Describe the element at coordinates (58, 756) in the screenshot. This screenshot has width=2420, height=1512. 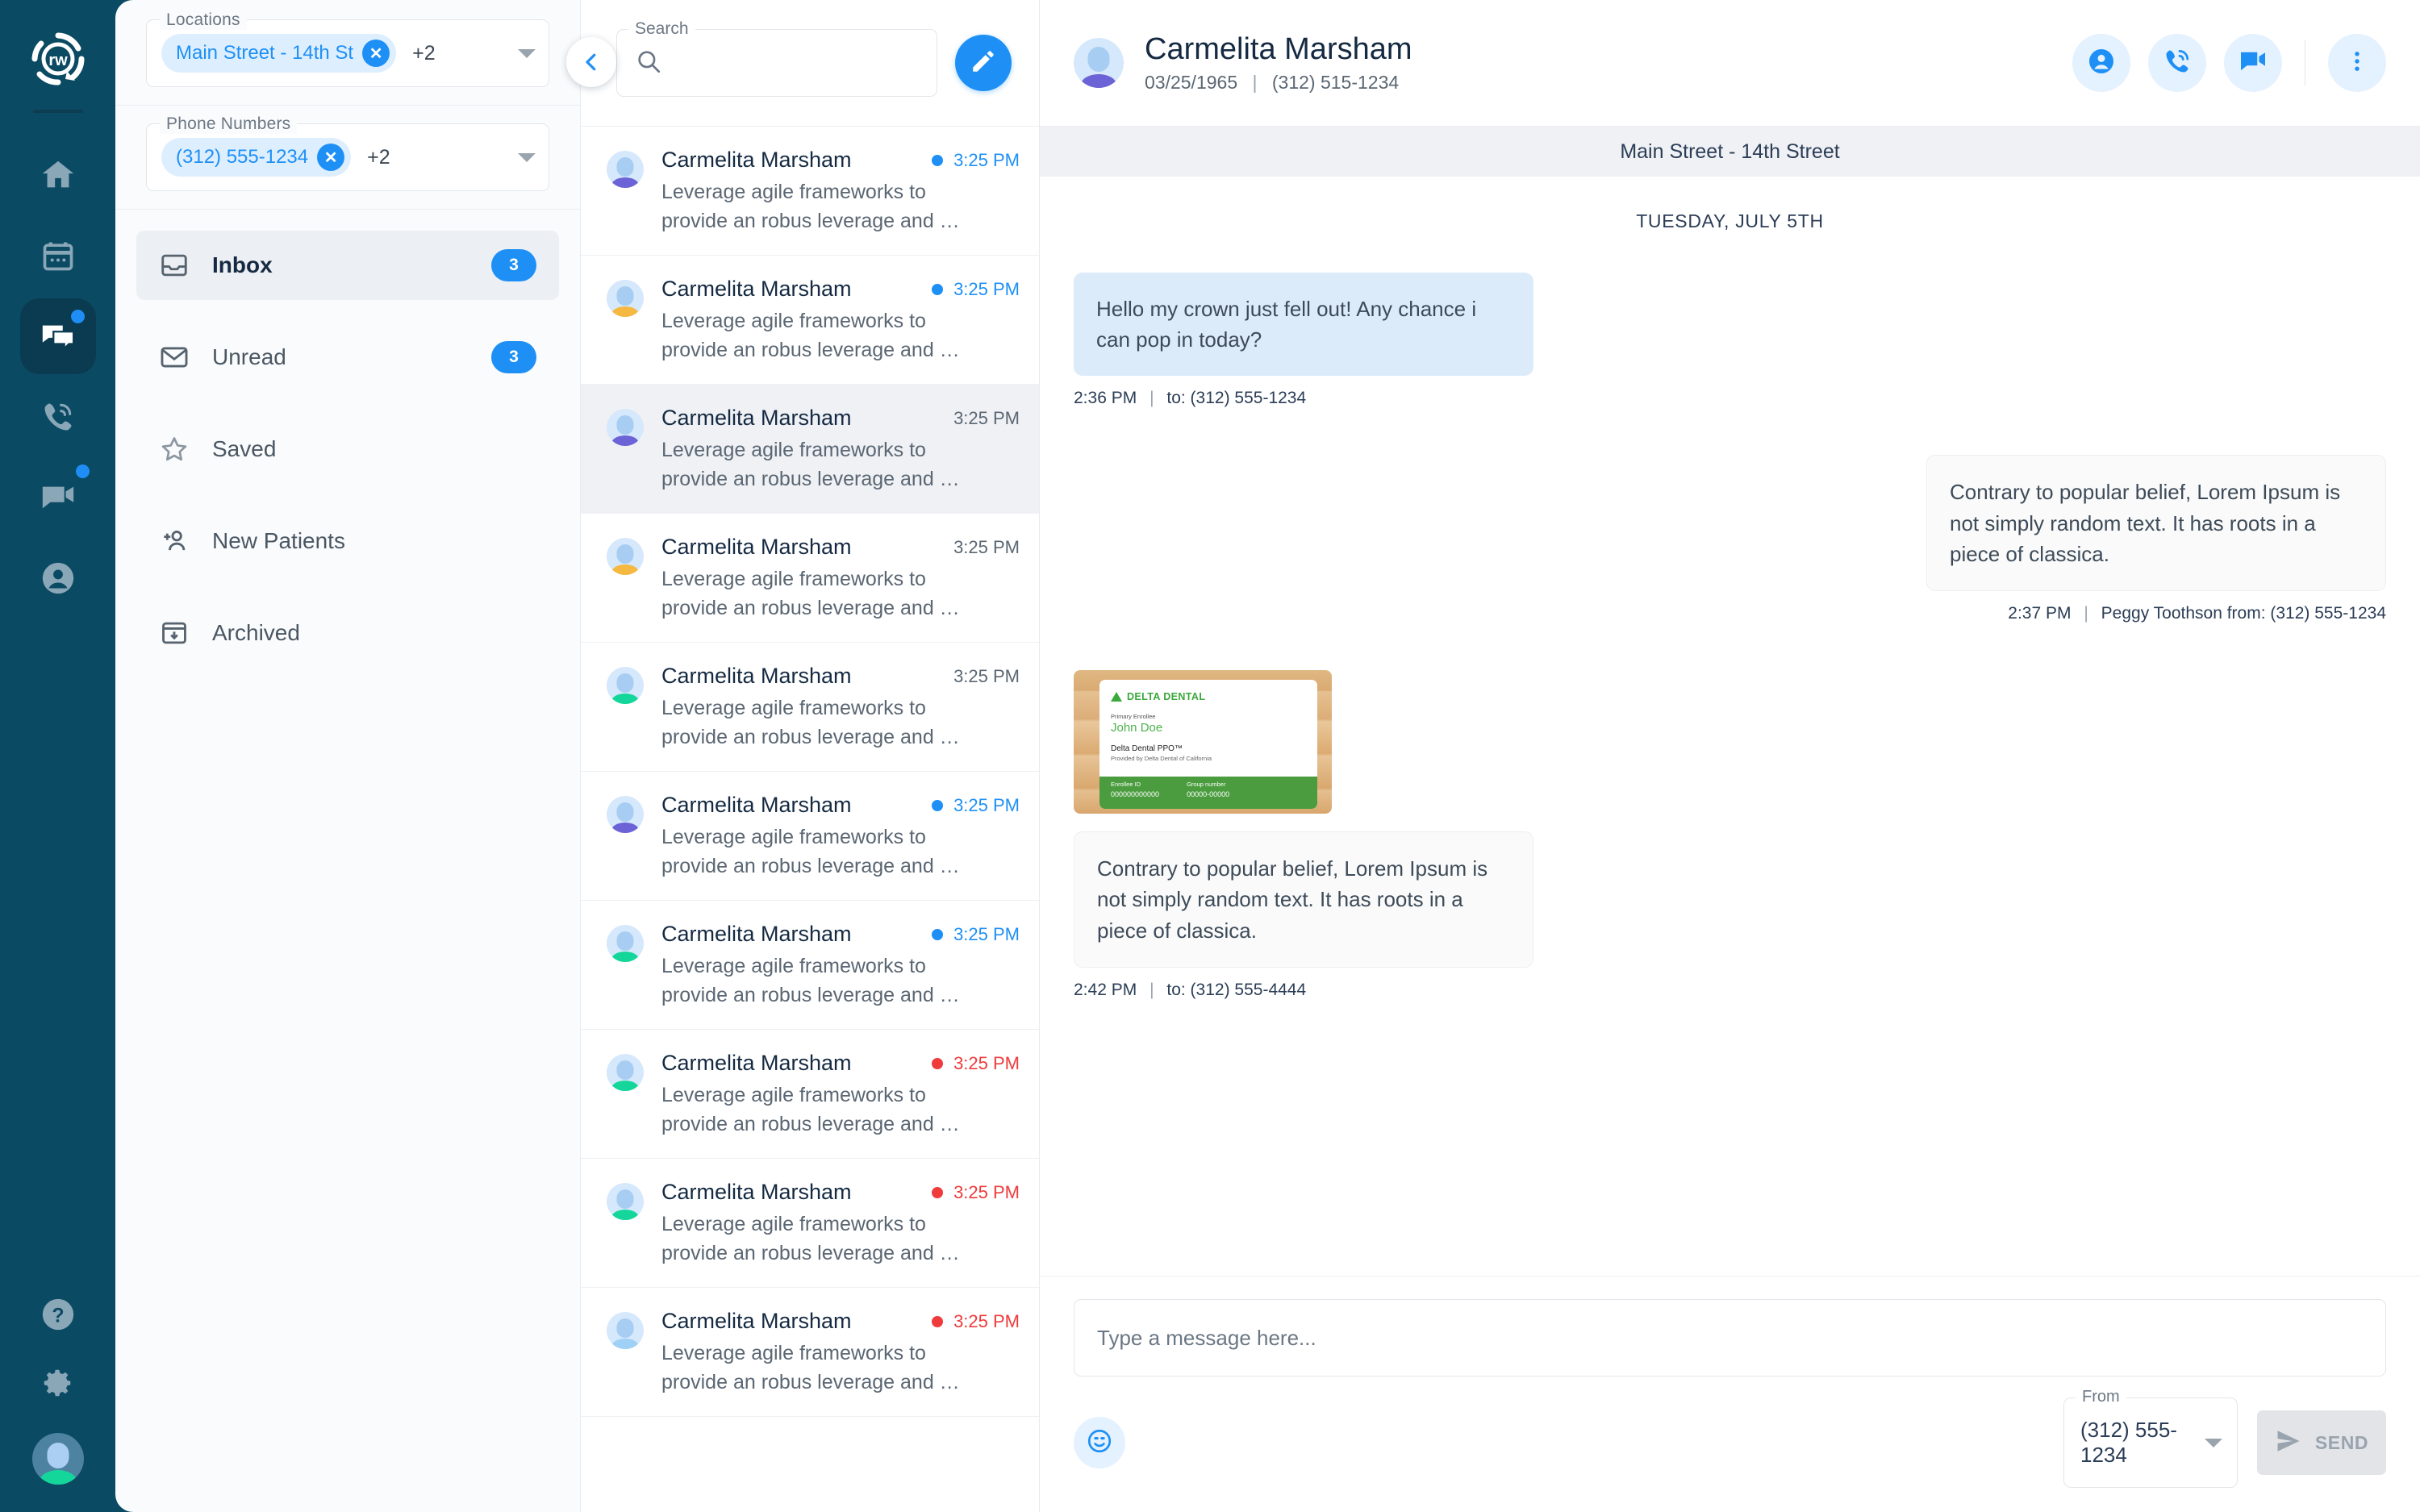
I see `primary-nav-rail: rw ?` at that location.